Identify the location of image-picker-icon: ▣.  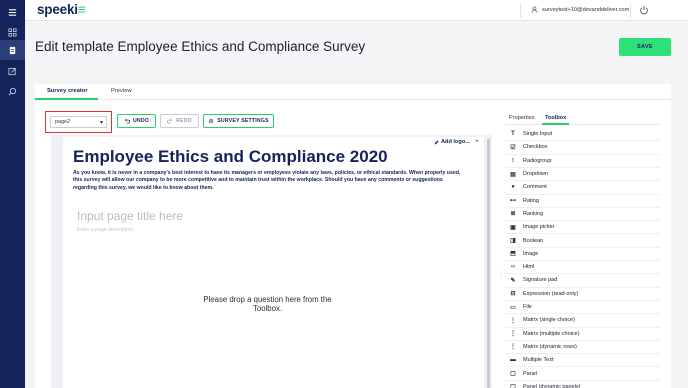
(513, 227).